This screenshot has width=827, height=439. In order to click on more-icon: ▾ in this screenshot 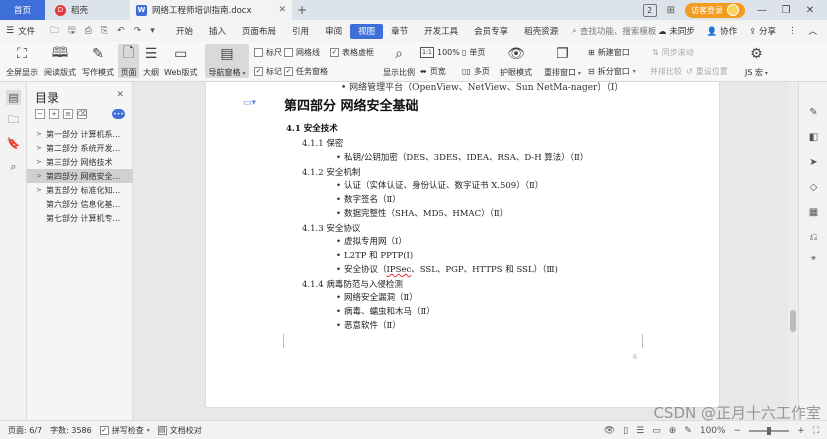, I will do `click(152, 31)`.